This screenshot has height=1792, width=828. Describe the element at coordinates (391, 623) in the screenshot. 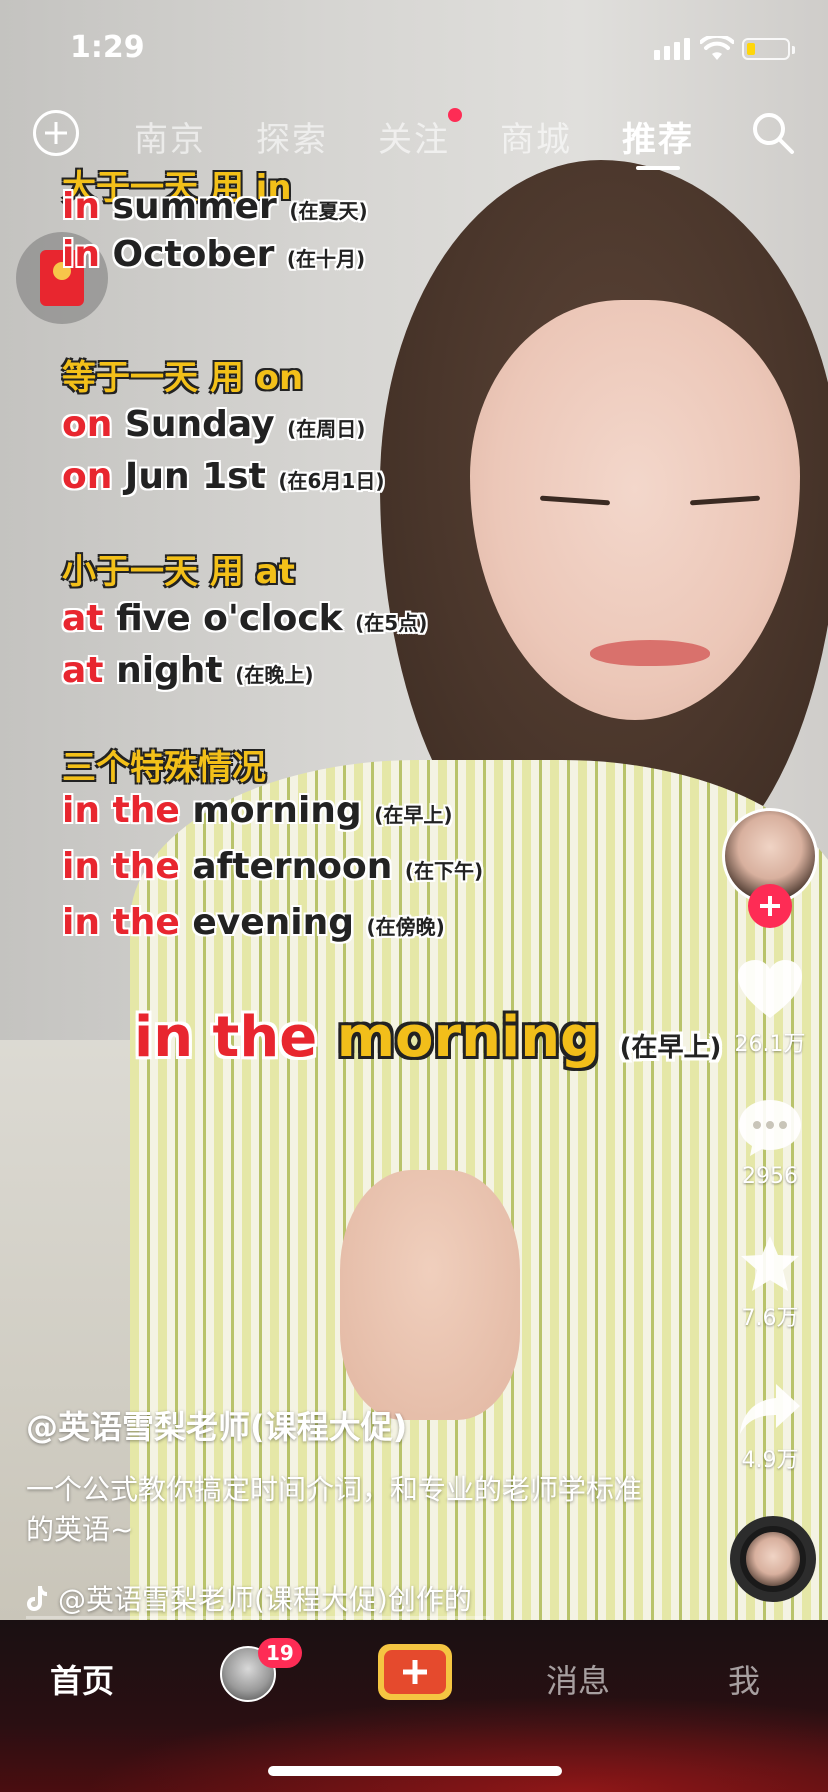

I see `lesson-note: (在5点)` at that location.